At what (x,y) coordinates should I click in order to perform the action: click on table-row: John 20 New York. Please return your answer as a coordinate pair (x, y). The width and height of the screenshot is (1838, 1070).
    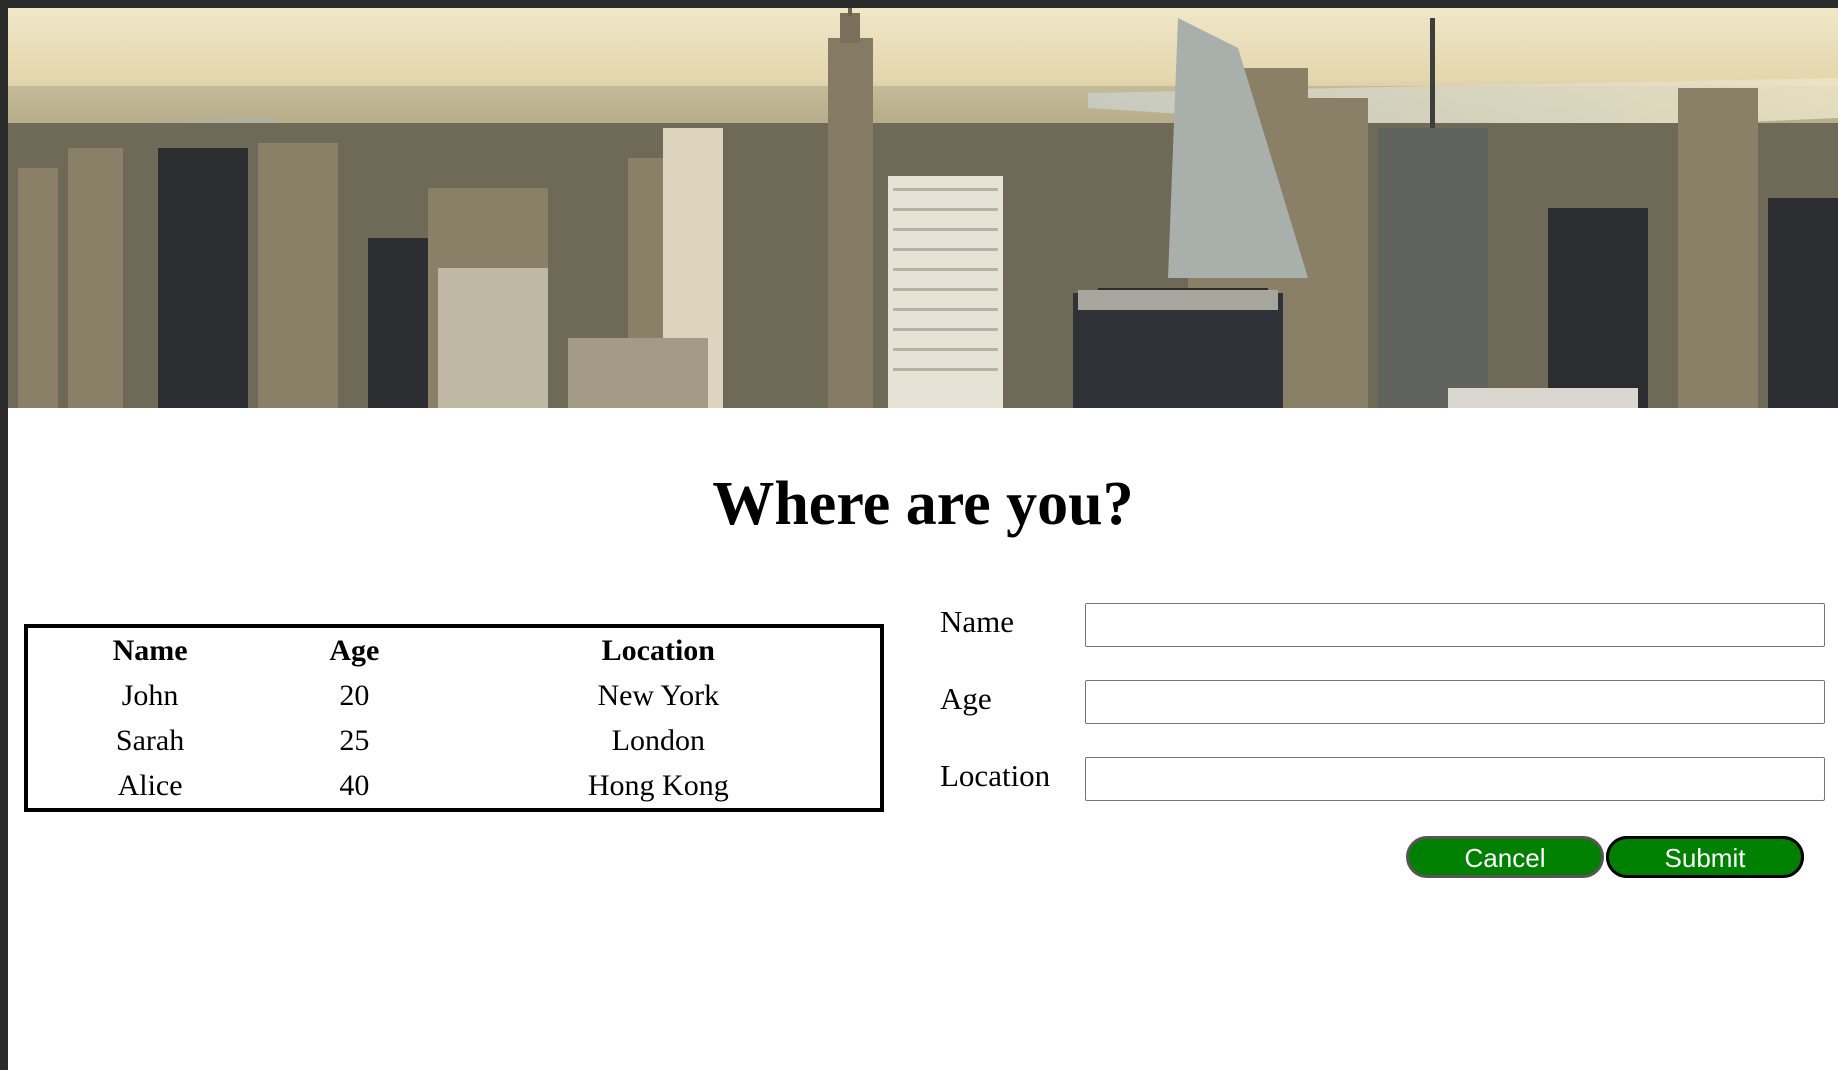
    Looking at the image, I should click on (454, 695).